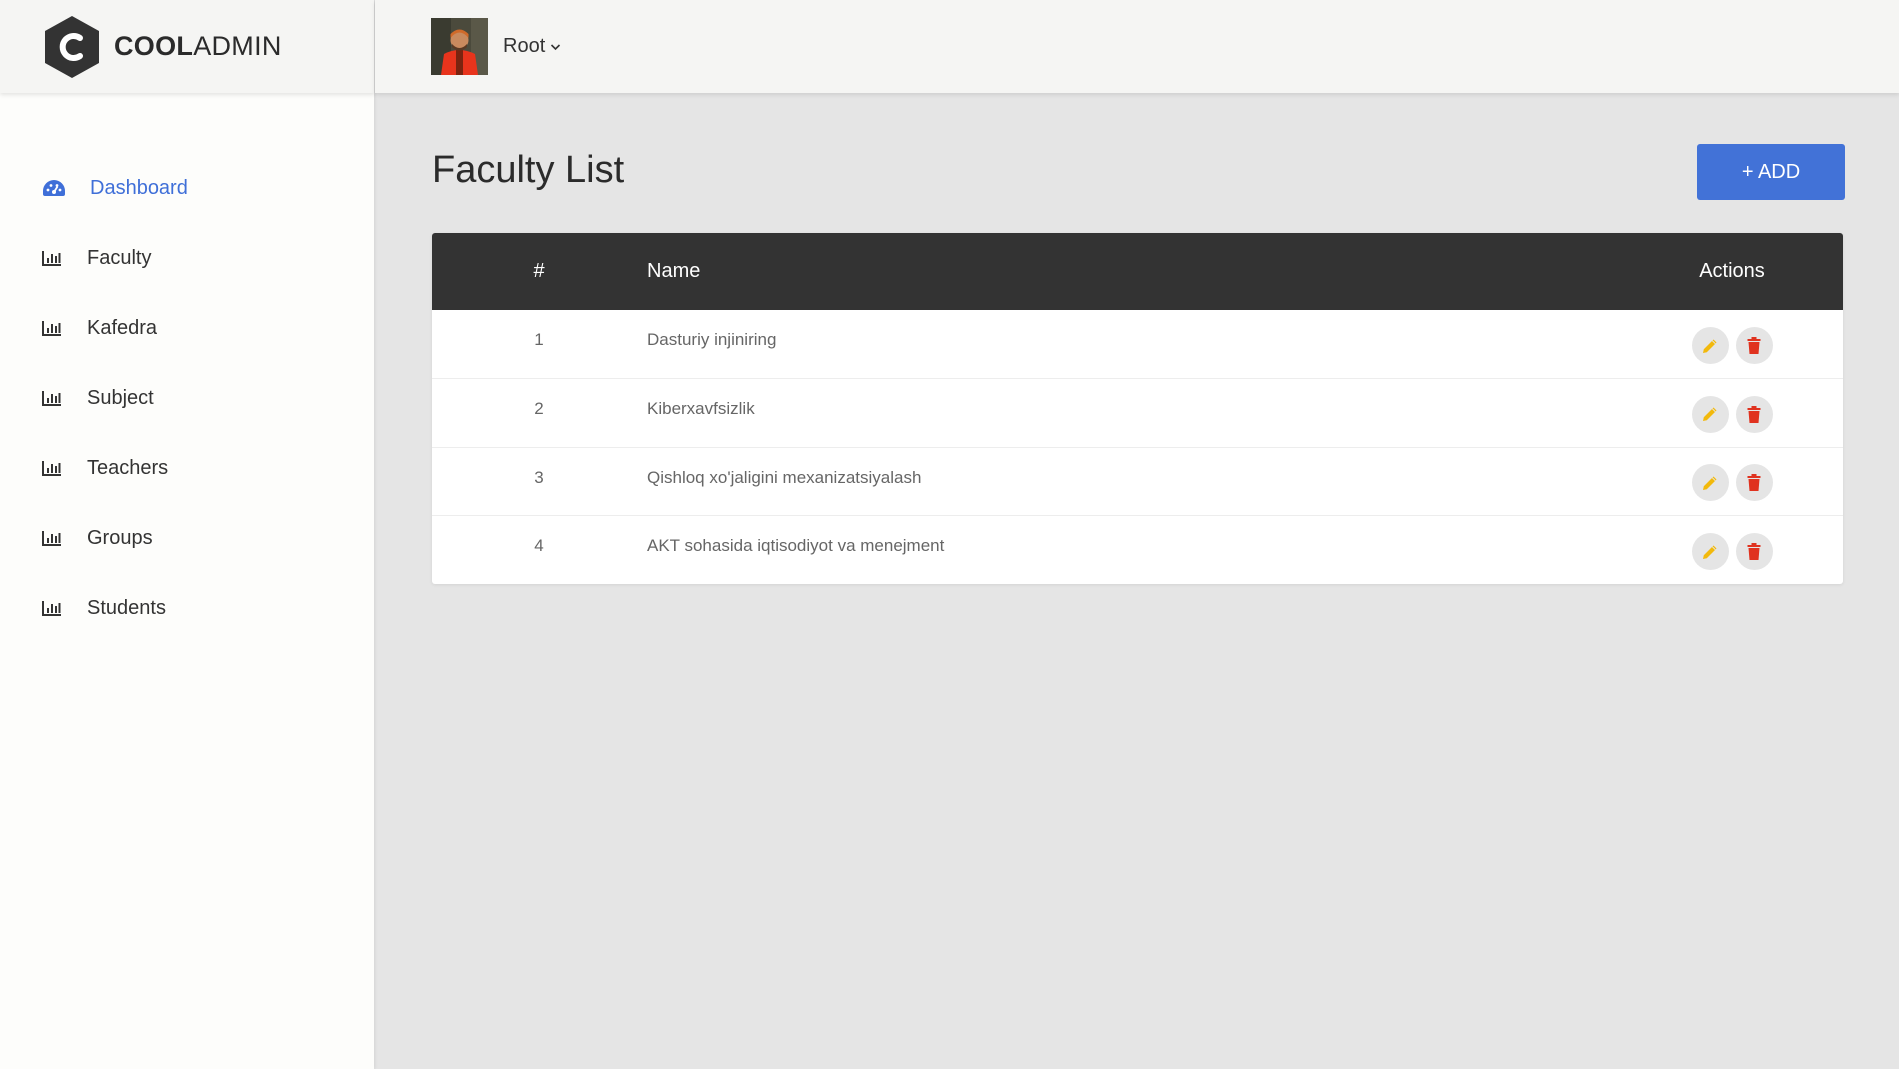 This screenshot has width=1899, height=1069. Describe the element at coordinates (784, 477) in the screenshot. I see `row-name: Qishloq xo'jaligini mexanizatsiyalash` at that location.